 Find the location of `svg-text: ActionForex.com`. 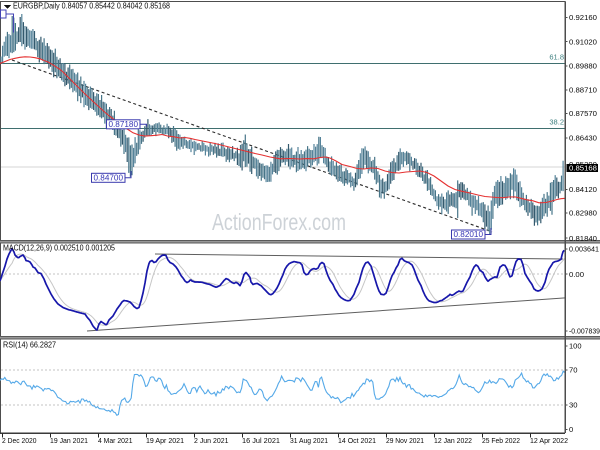

svg-text: ActionForex.com is located at coordinates (279, 222).